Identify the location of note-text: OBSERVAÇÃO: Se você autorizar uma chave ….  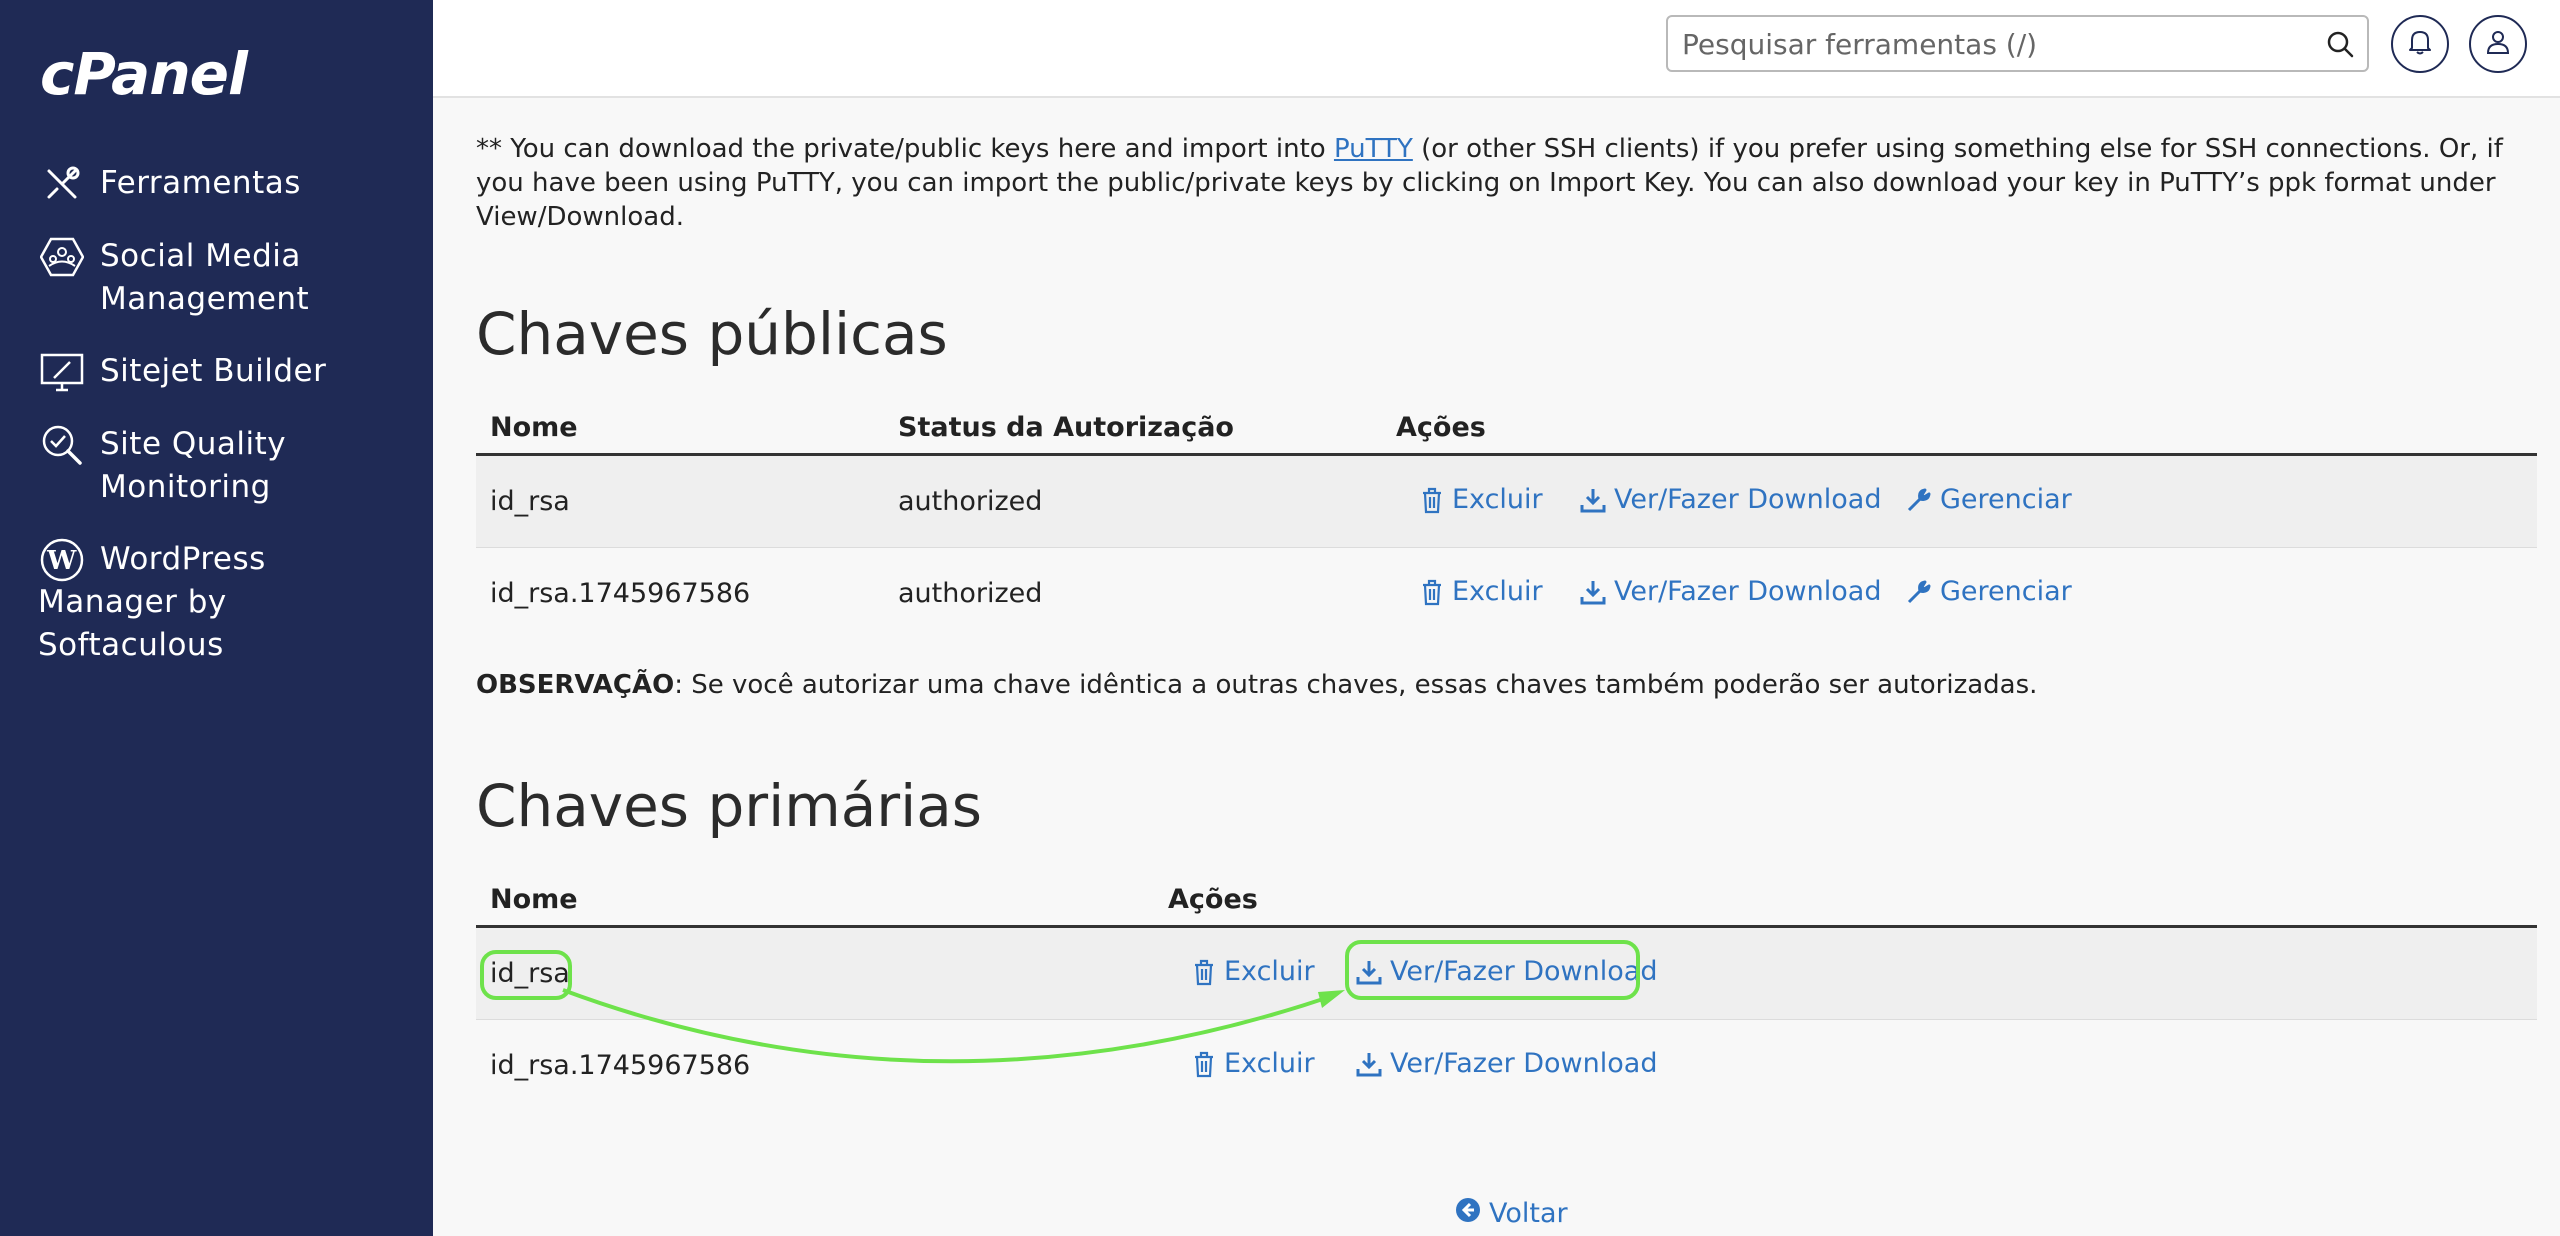
(1256, 685).